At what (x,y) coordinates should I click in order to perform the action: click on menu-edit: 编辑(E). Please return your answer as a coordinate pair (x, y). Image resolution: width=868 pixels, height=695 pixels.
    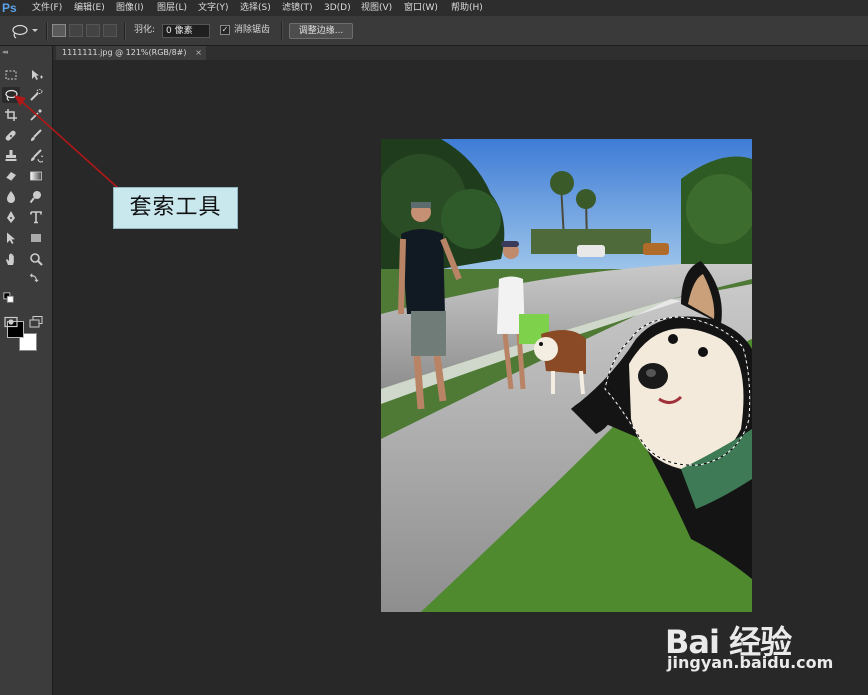
    Looking at the image, I should click on (89, 8).